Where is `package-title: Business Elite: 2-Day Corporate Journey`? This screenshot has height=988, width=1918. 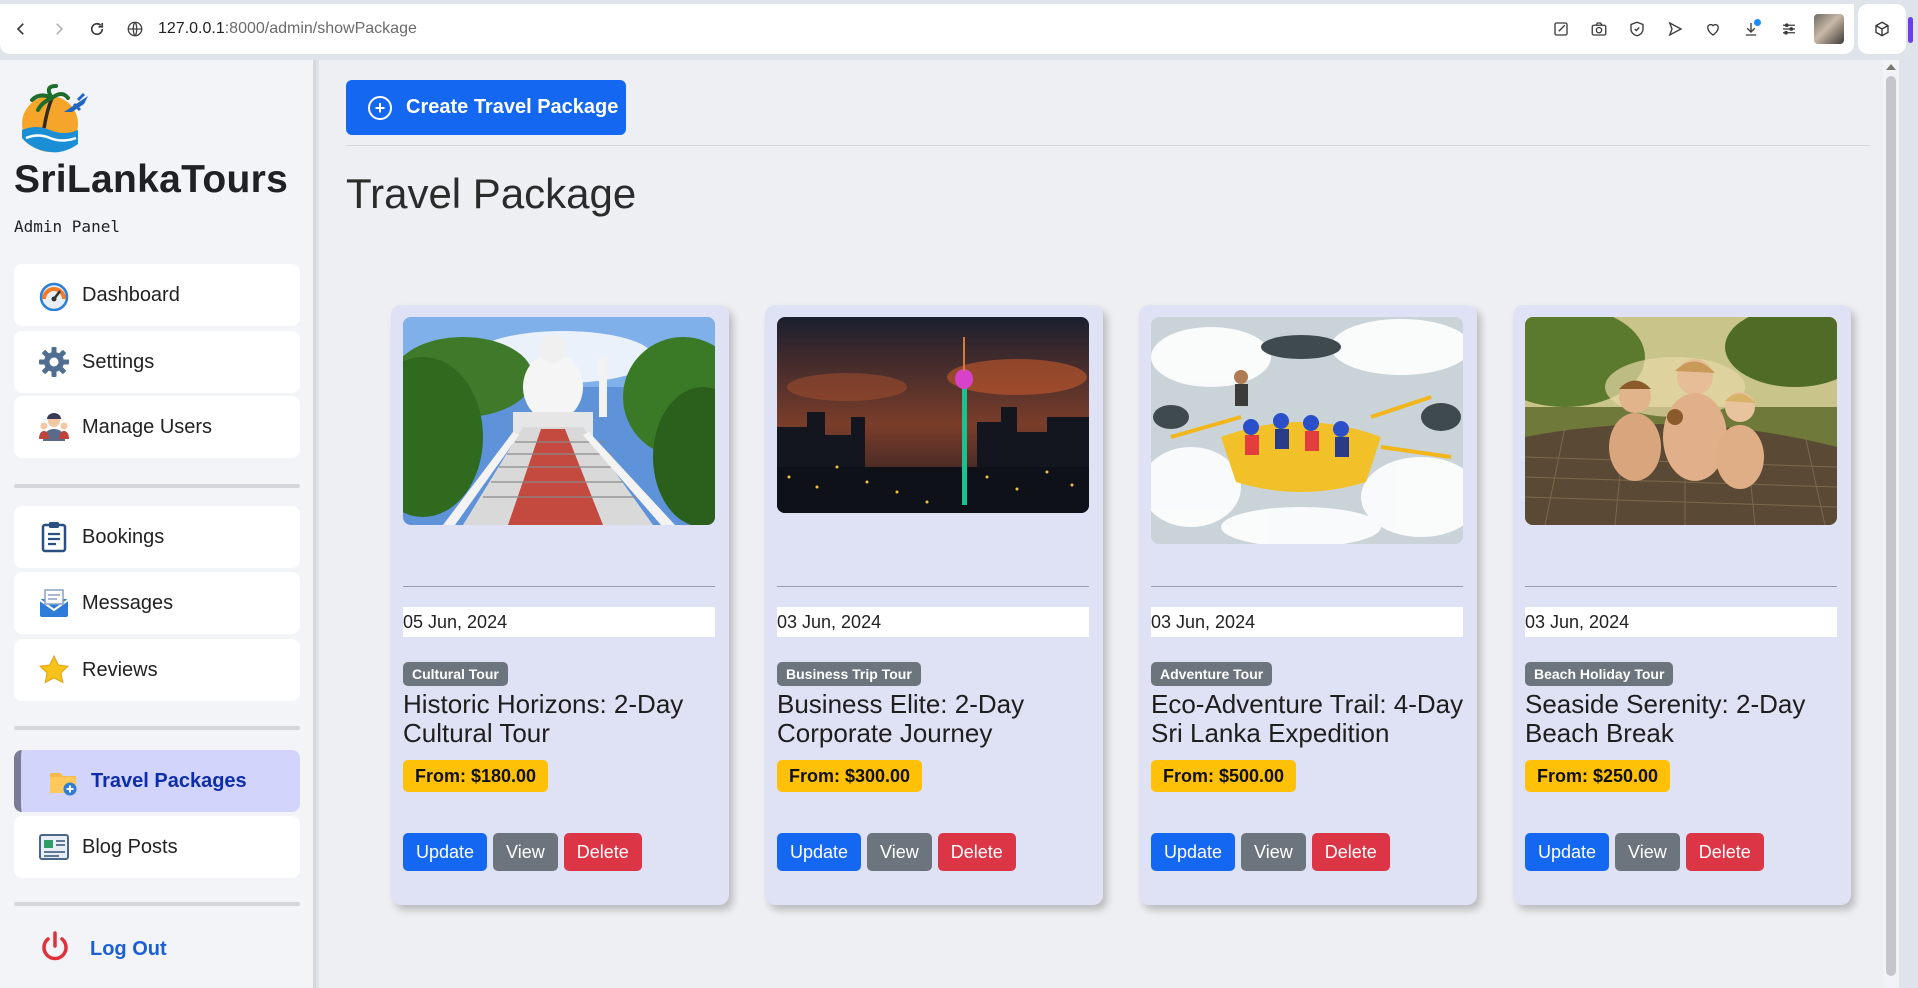
package-title: Business Elite: 2-Day Corporate Journey is located at coordinates (901, 718).